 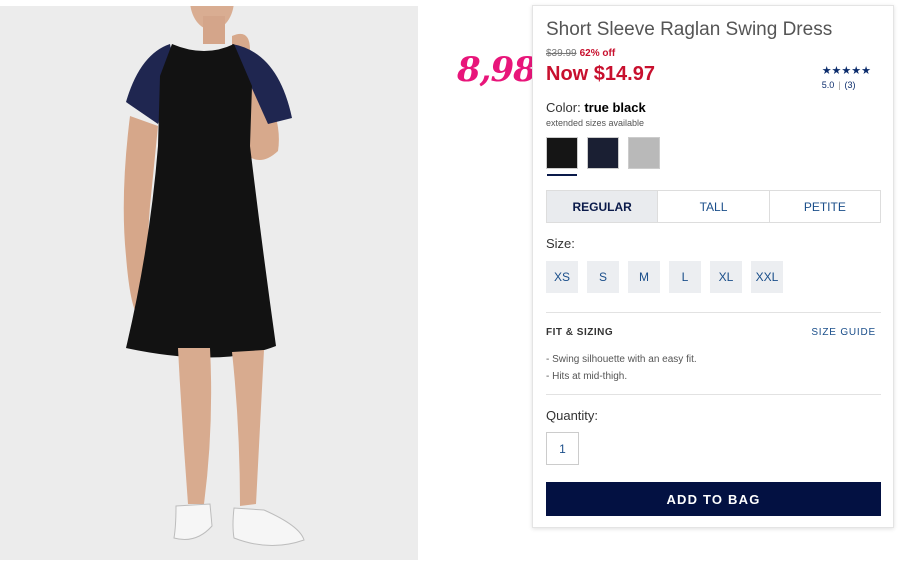 What do you see at coordinates (664, 277) in the screenshot?
I see `size-options: XS S M L XL XXL` at bounding box center [664, 277].